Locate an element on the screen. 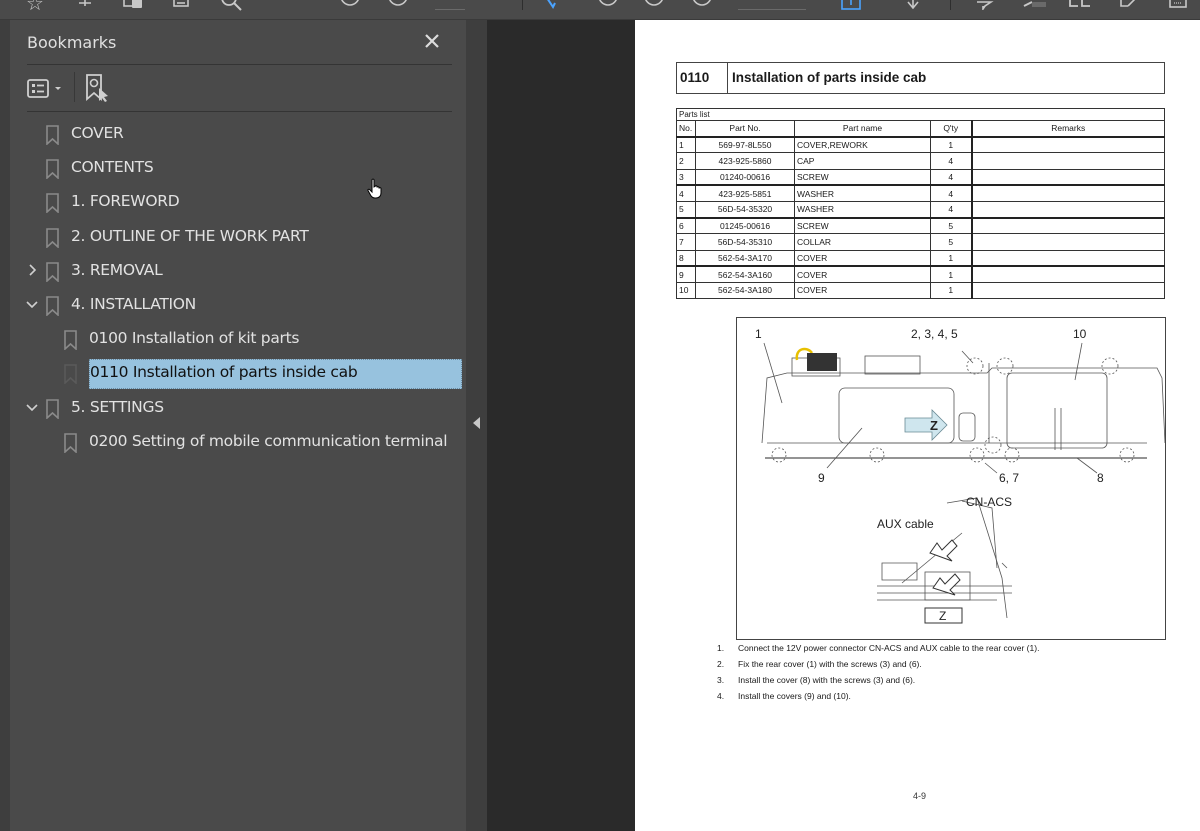 The width and height of the screenshot is (1200, 831). item-number-cell: 9 is located at coordinates (686, 274).